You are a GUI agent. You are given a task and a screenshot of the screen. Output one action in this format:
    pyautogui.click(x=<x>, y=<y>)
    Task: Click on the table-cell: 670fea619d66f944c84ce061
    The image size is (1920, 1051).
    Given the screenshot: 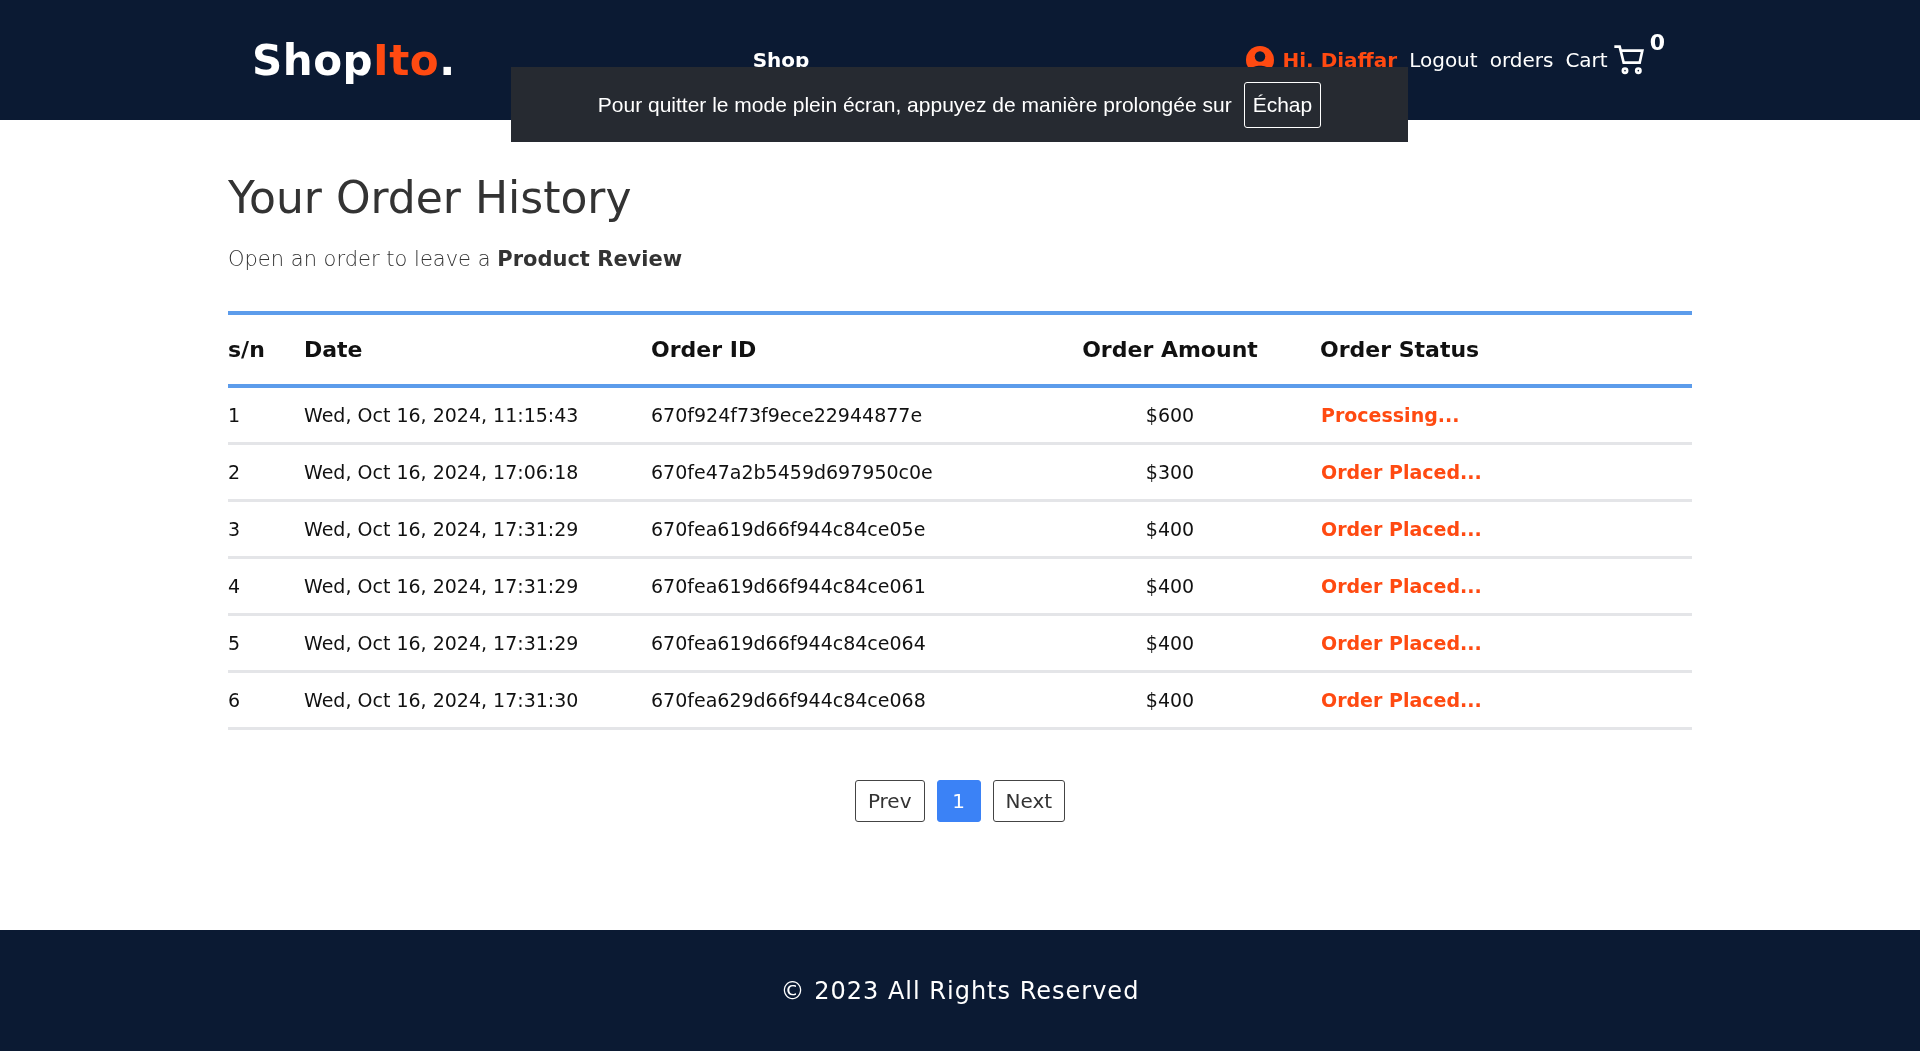 What is the action you would take?
    pyautogui.click(x=835, y=586)
    